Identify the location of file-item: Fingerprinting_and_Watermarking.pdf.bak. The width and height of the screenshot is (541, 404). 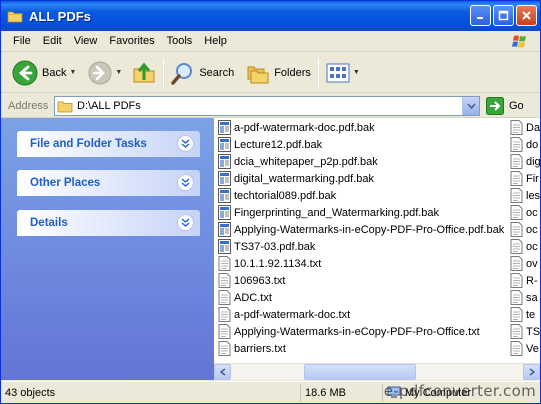
(361, 212).